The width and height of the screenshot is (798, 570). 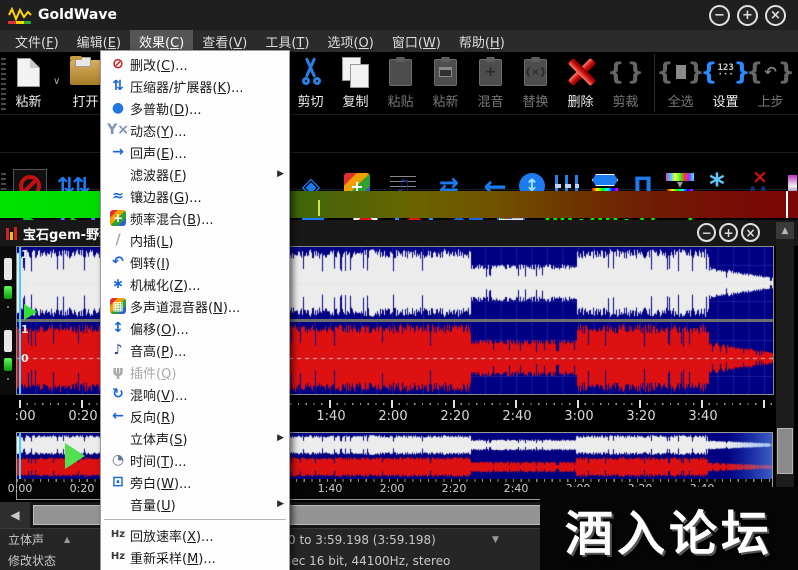 I want to click on replace-button: {×} 替换, so click(x=535, y=83).